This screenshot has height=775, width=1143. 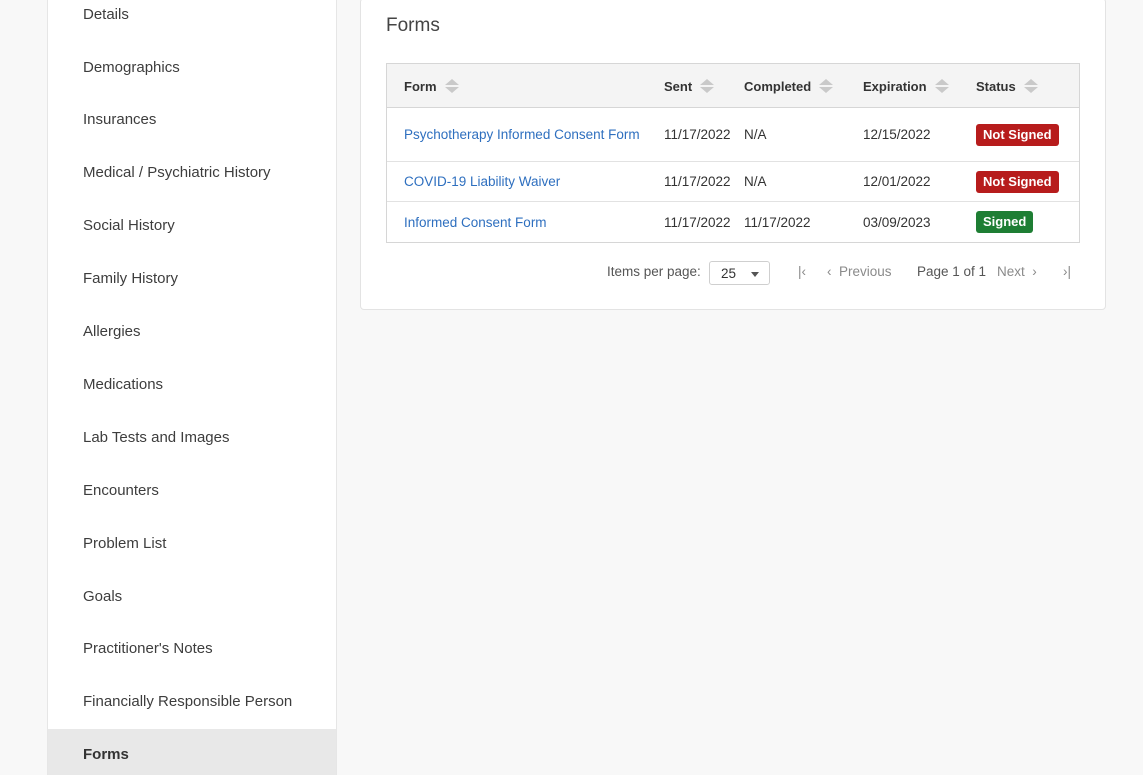 What do you see at coordinates (120, 119) in the screenshot?
I see `sidebar-item-label: Insurances` at bounding box center [120, 119].